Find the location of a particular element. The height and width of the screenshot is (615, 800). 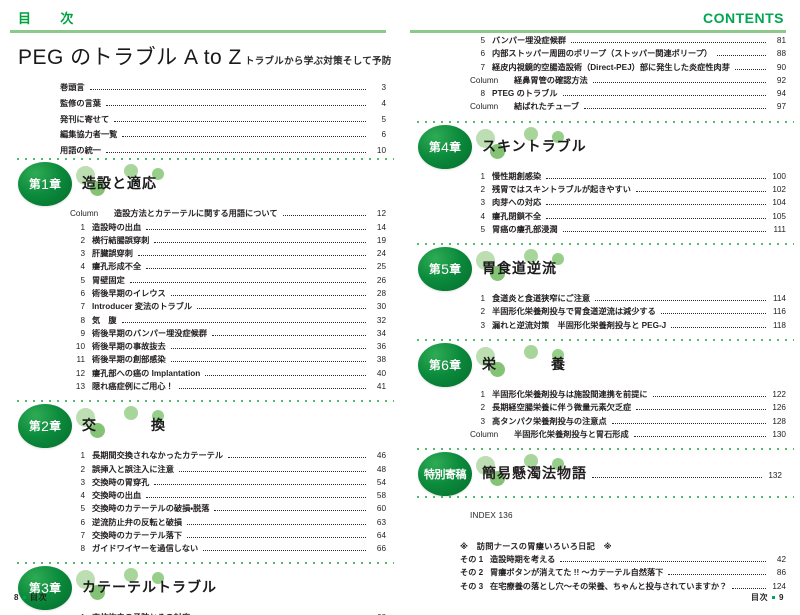

footer-dot-icon is located at coordinates (774, 597).